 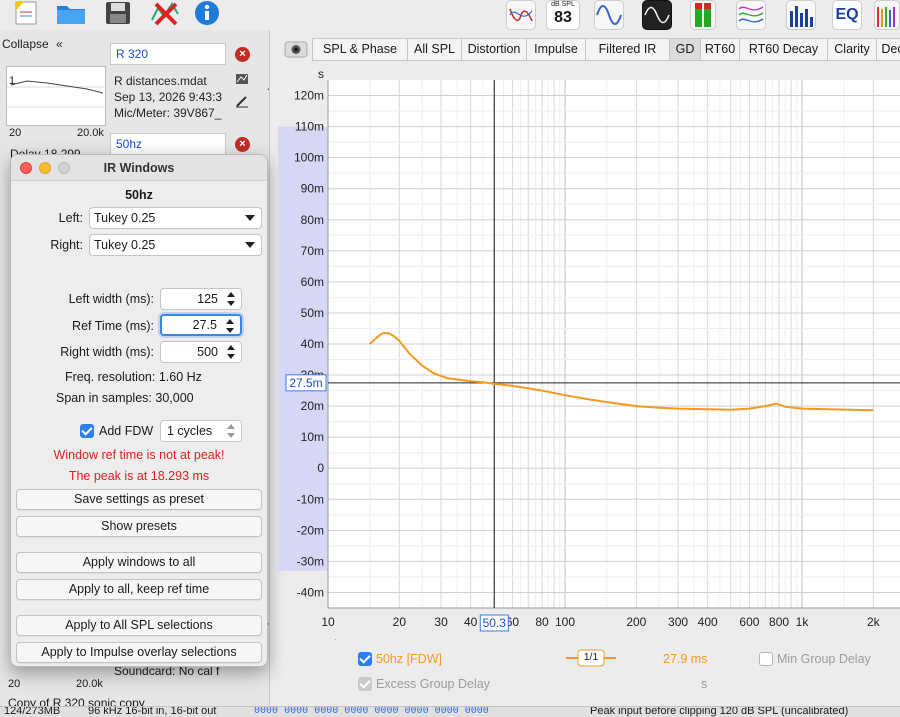 I want to click on right-width-value: 500, so click(x=207, y=352).